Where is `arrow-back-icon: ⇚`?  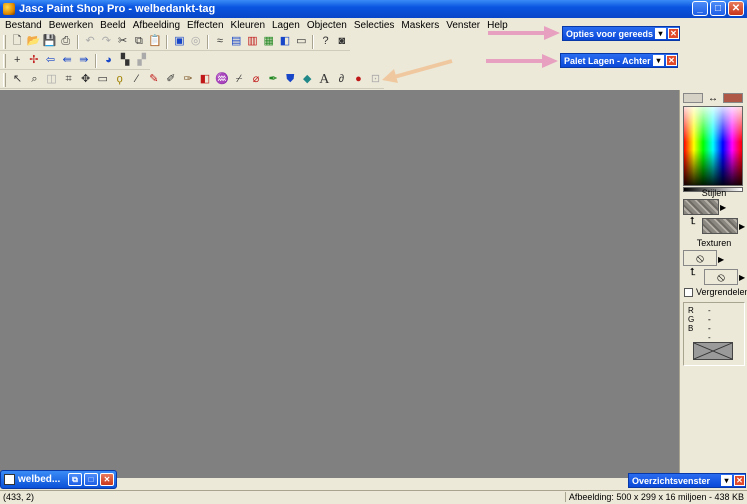 arrow-back-icon: ⇚ is located at coordinates (67, 61).